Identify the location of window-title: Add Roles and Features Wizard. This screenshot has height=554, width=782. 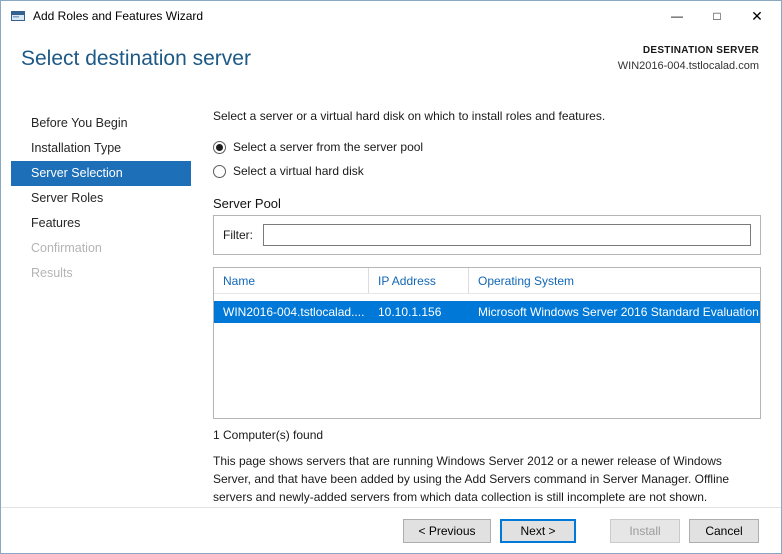
(118, 16).